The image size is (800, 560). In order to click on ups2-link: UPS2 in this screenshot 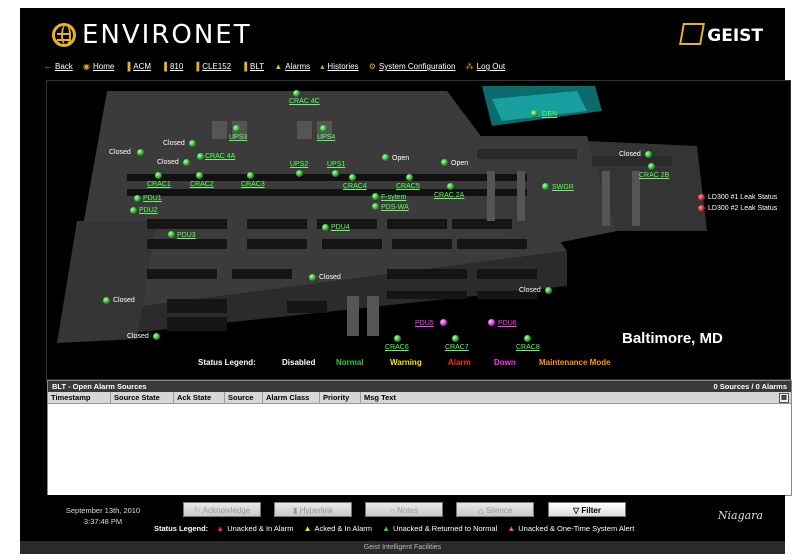, I will do `click(299, 164)`.